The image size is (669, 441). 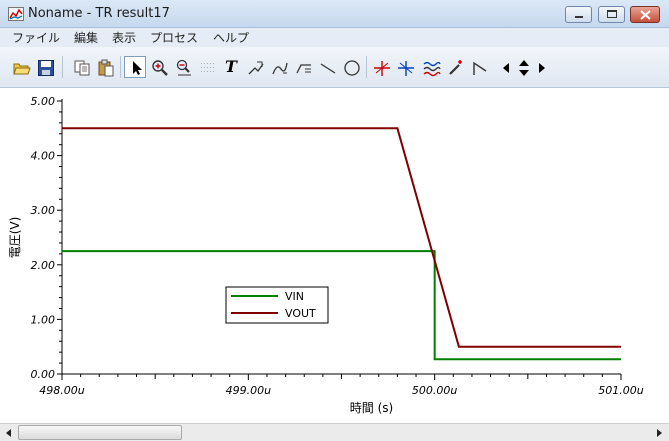 What do you see at coordinates (15, 238) in the screenshot?
I see `y-axis-label: 電圧(V)` at bounding box center [15, 238].